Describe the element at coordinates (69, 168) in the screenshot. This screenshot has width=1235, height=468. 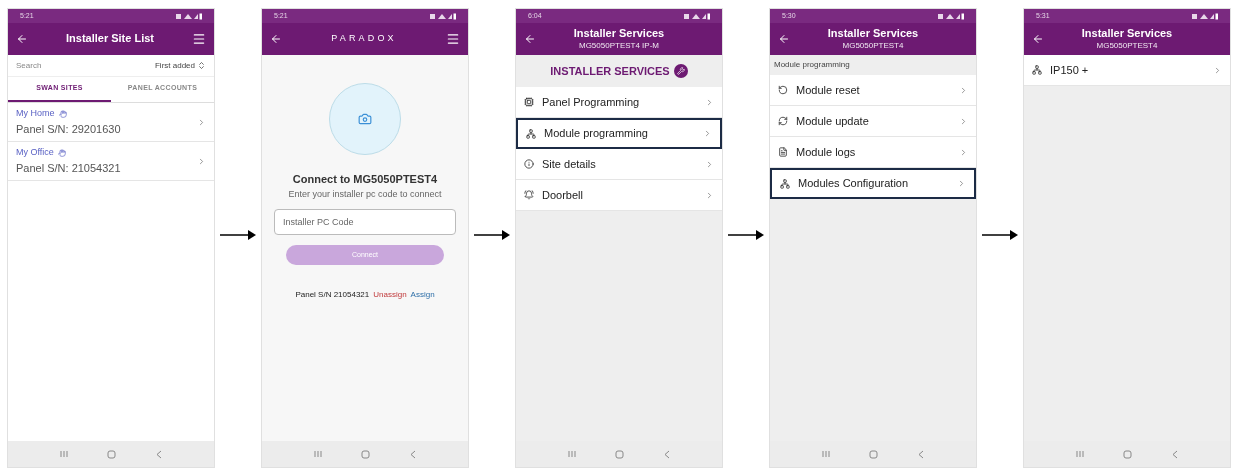
I see `panel-serial: Panel S/N: 21054321` at that location.